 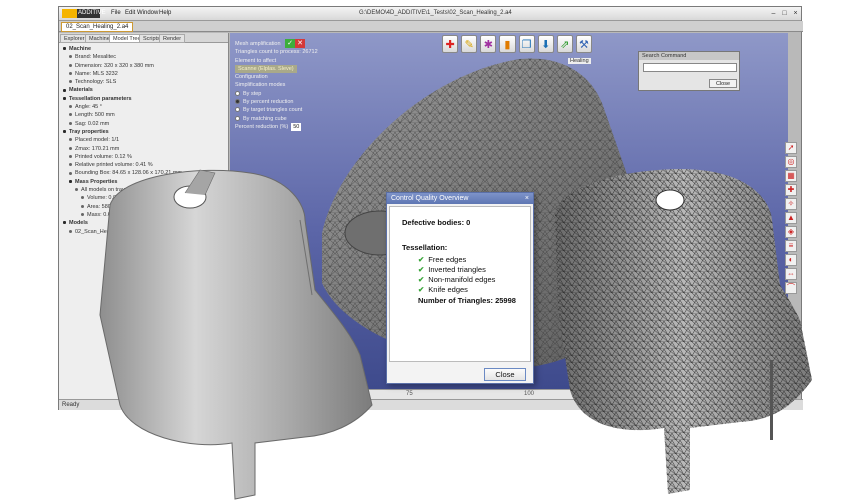 I want to click on tree-item: Technology: SLS, so click(x=143, y=82).